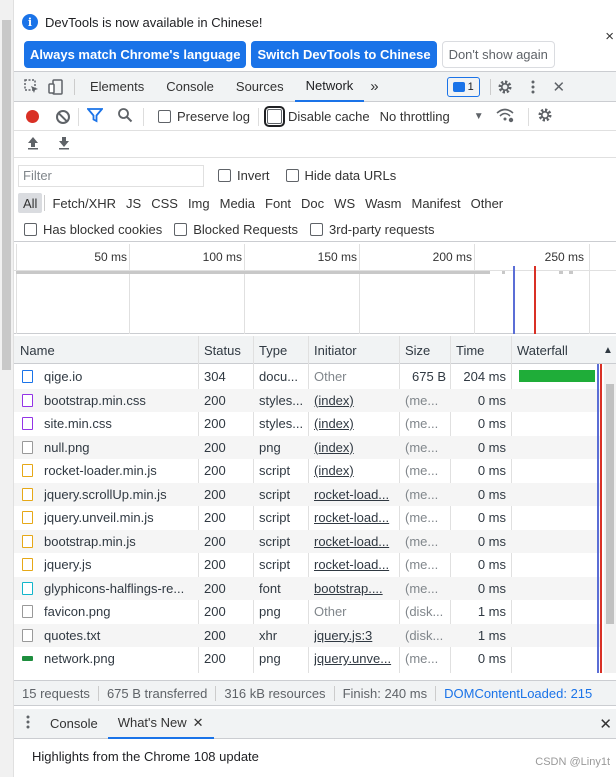 This screenshot has width=616, height=777. What do you see at coordinates (133, 203) in the screenshot?
I see `type-filter-js: JS` at bounding box center [133, 203].